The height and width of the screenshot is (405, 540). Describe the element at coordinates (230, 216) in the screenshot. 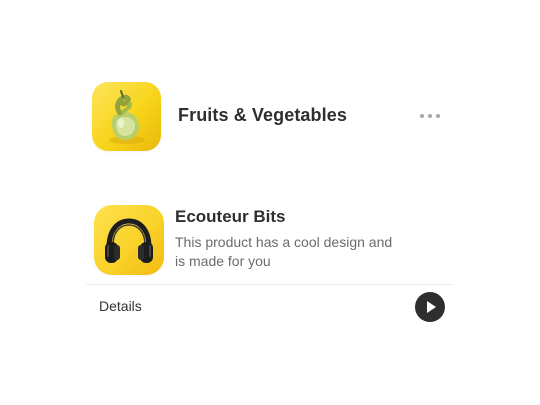

I see `product-title: Ecouteur Bits` at that location.